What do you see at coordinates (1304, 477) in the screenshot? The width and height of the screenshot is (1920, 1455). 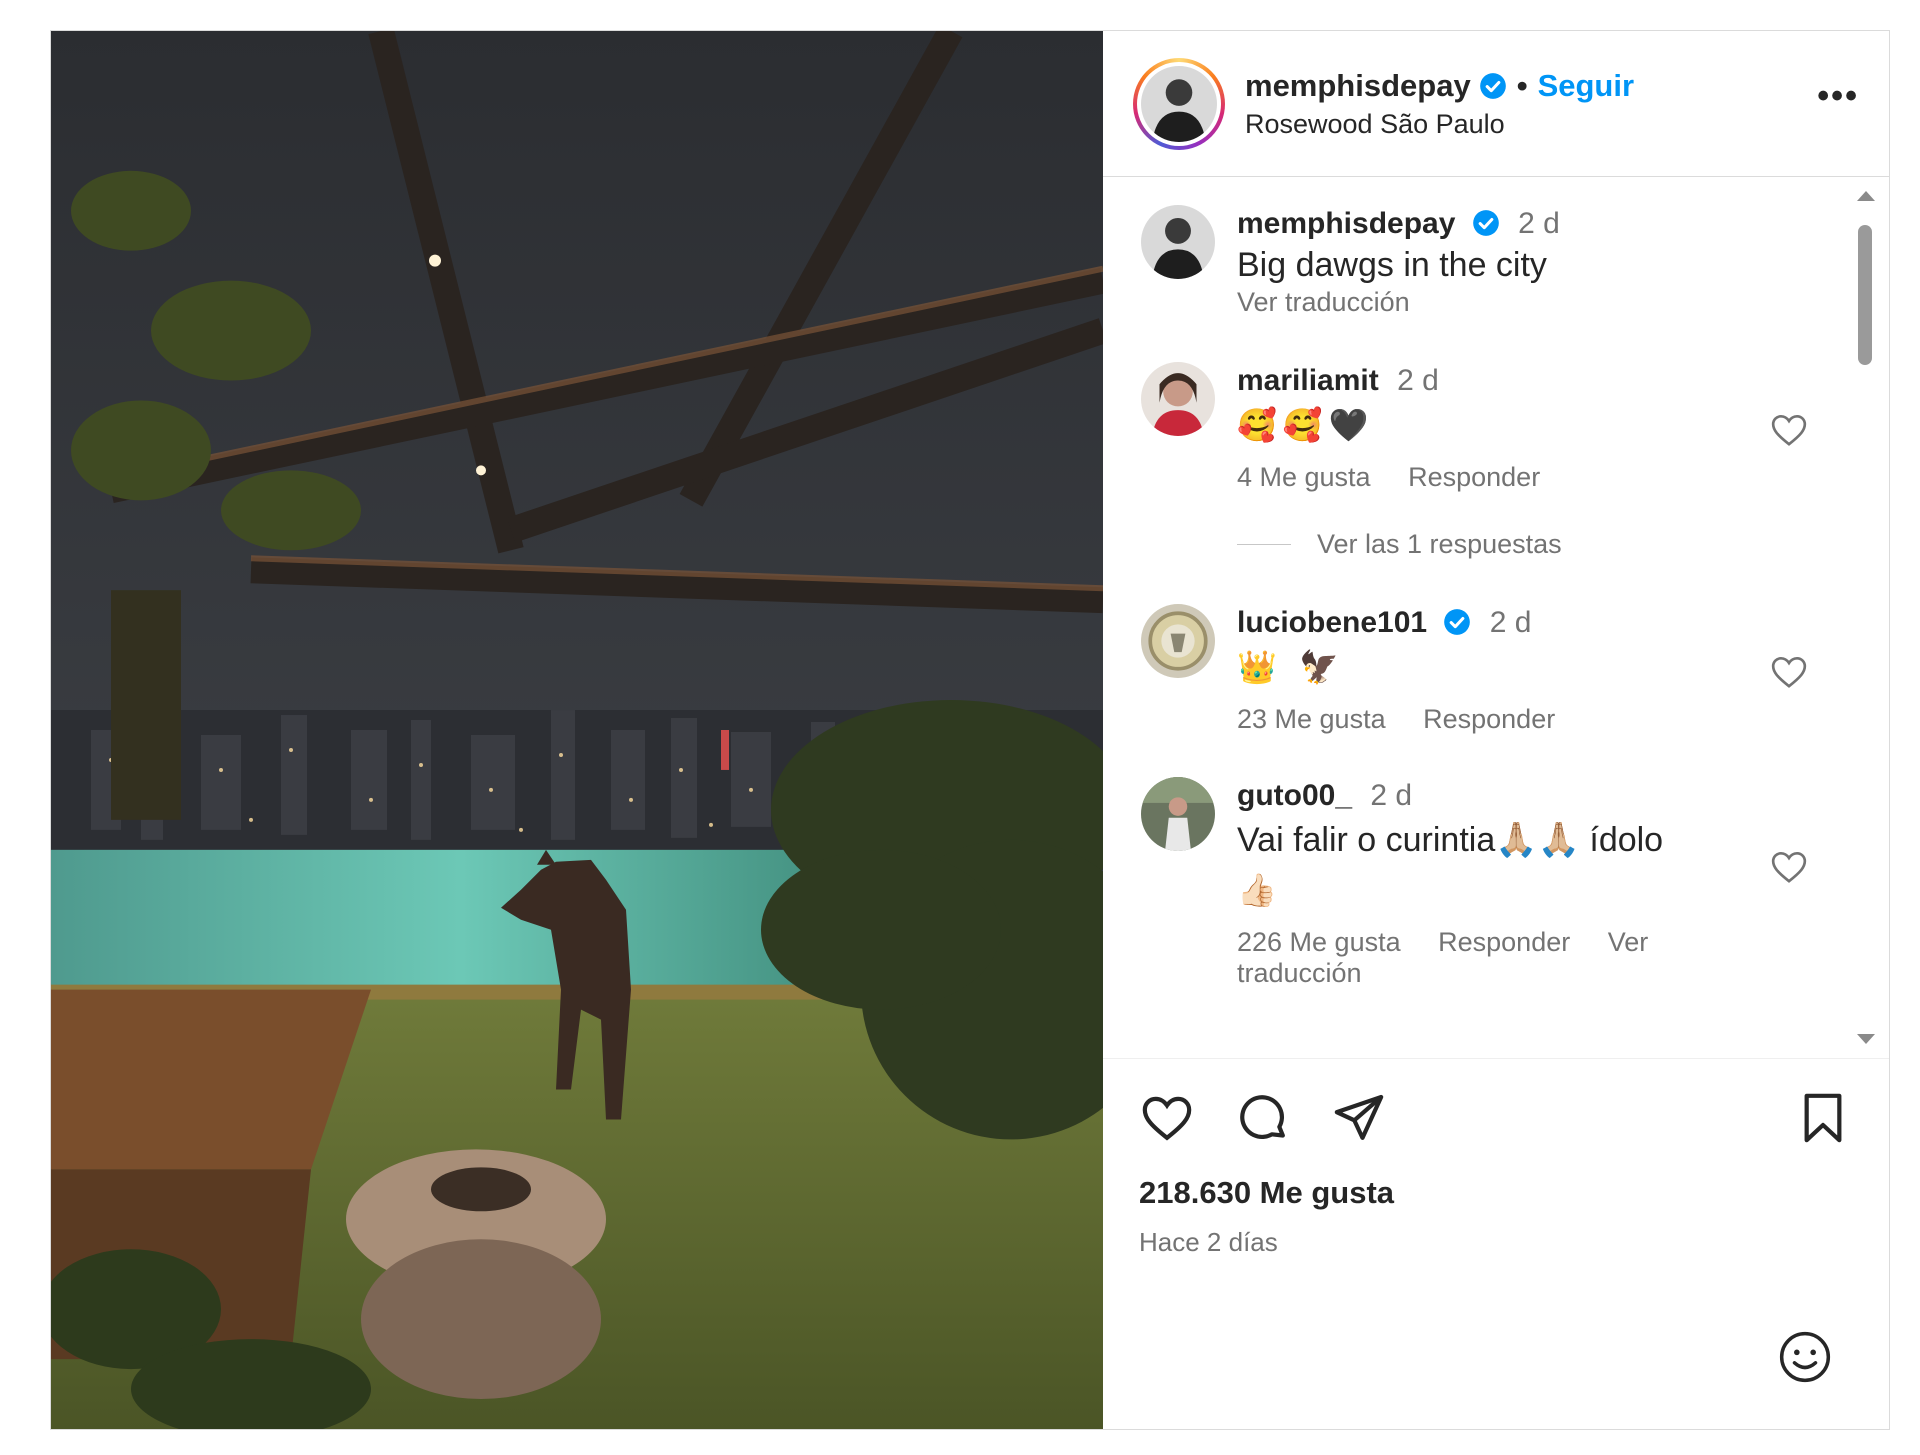 I see `comment-likes: 4 Me gusta` at bounding box center [1304, 477].